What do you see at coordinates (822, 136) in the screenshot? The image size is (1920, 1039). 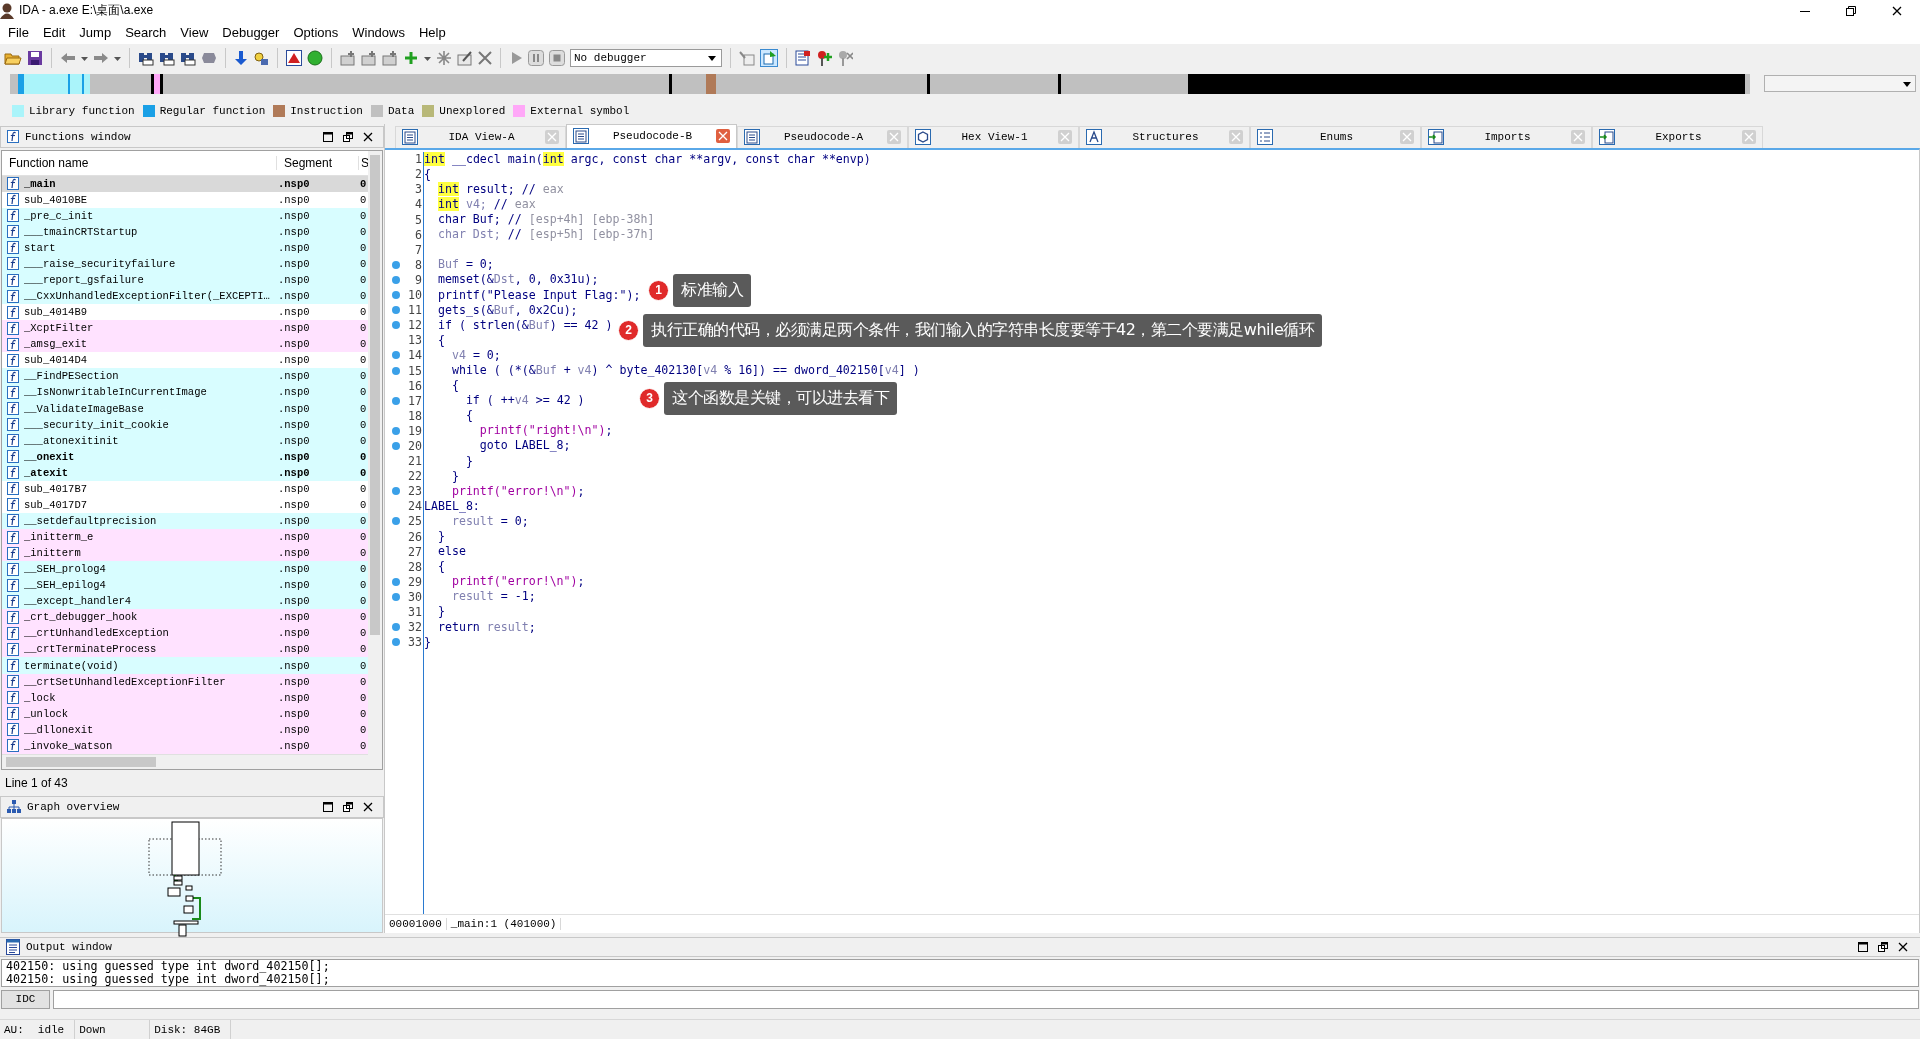 I see `tab: Pseudocode-A` at bounding box center [822, 136].